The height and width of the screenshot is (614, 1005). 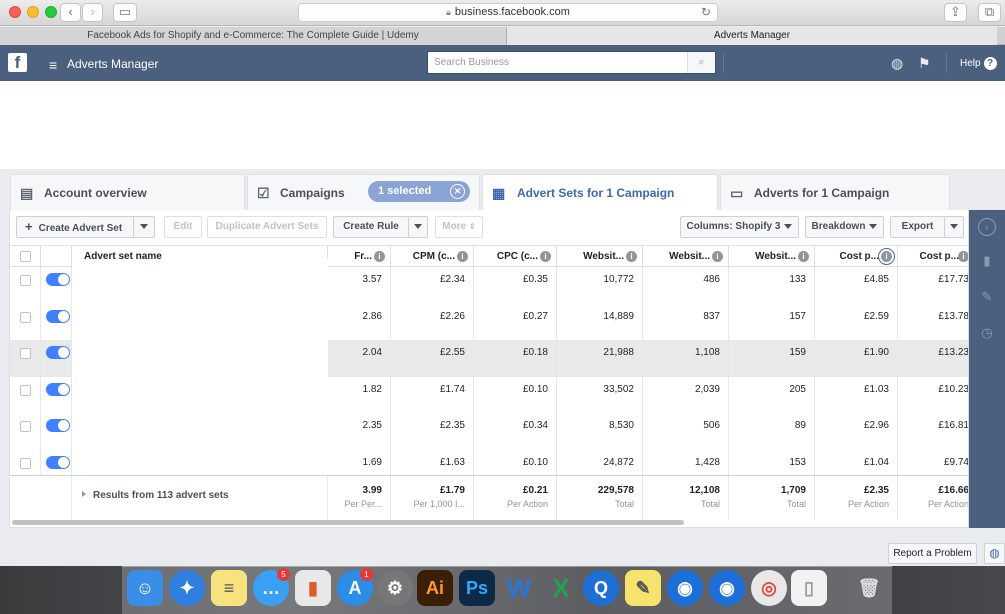 I want to click on column-header-frequency: Fr... i, so click(x=359, y=256).